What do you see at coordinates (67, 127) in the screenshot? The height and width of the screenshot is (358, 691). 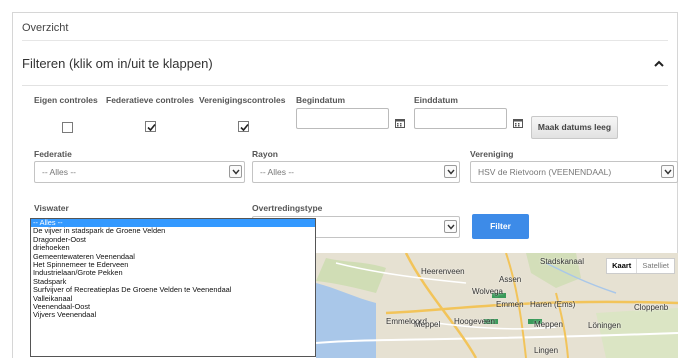 I see `own-checks-checkbox` at bounding box center [67, 127].